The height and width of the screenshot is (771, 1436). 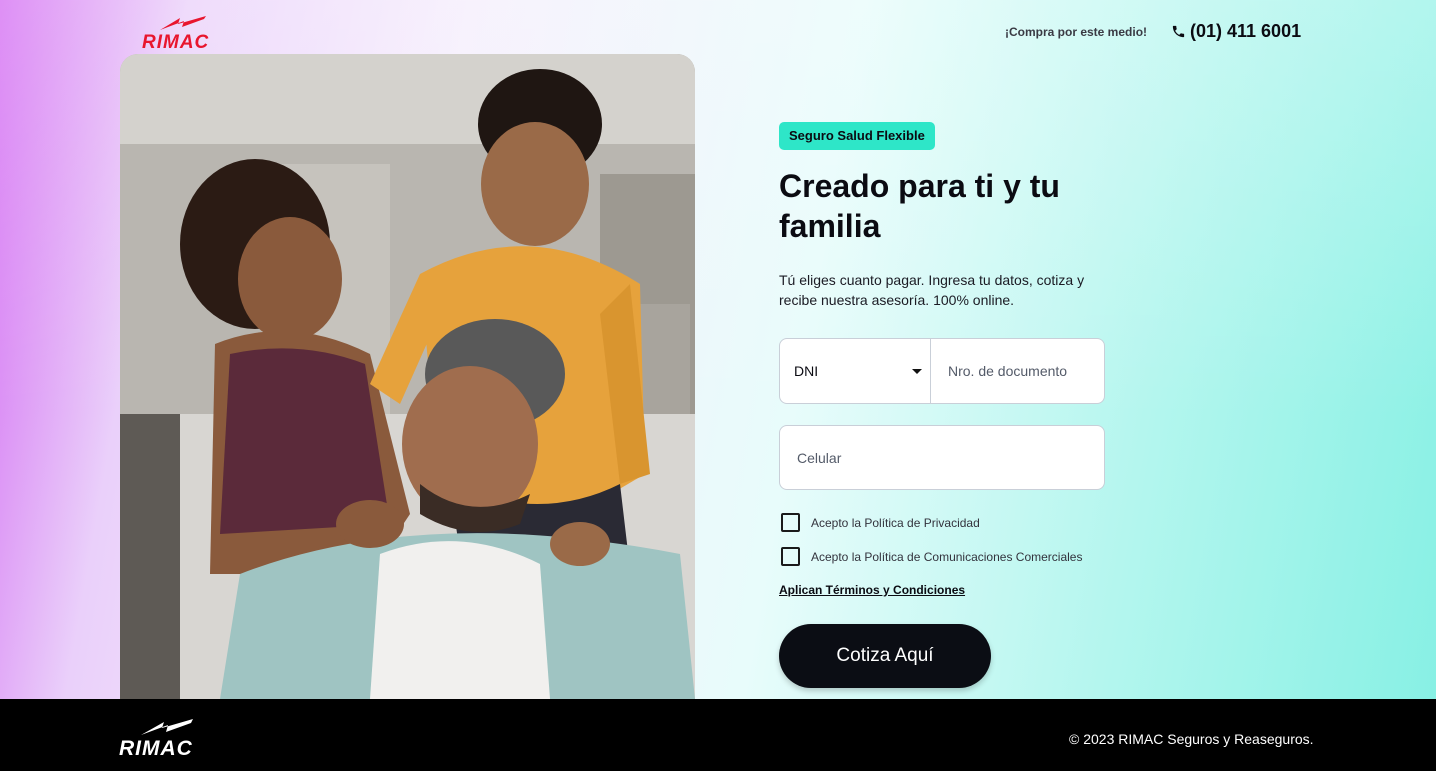 What do you see at coordinates (872, 590) in the screenshot?
I see `terms-link: Aplican Términos y Condiciones` at bounding box center [872, 590].